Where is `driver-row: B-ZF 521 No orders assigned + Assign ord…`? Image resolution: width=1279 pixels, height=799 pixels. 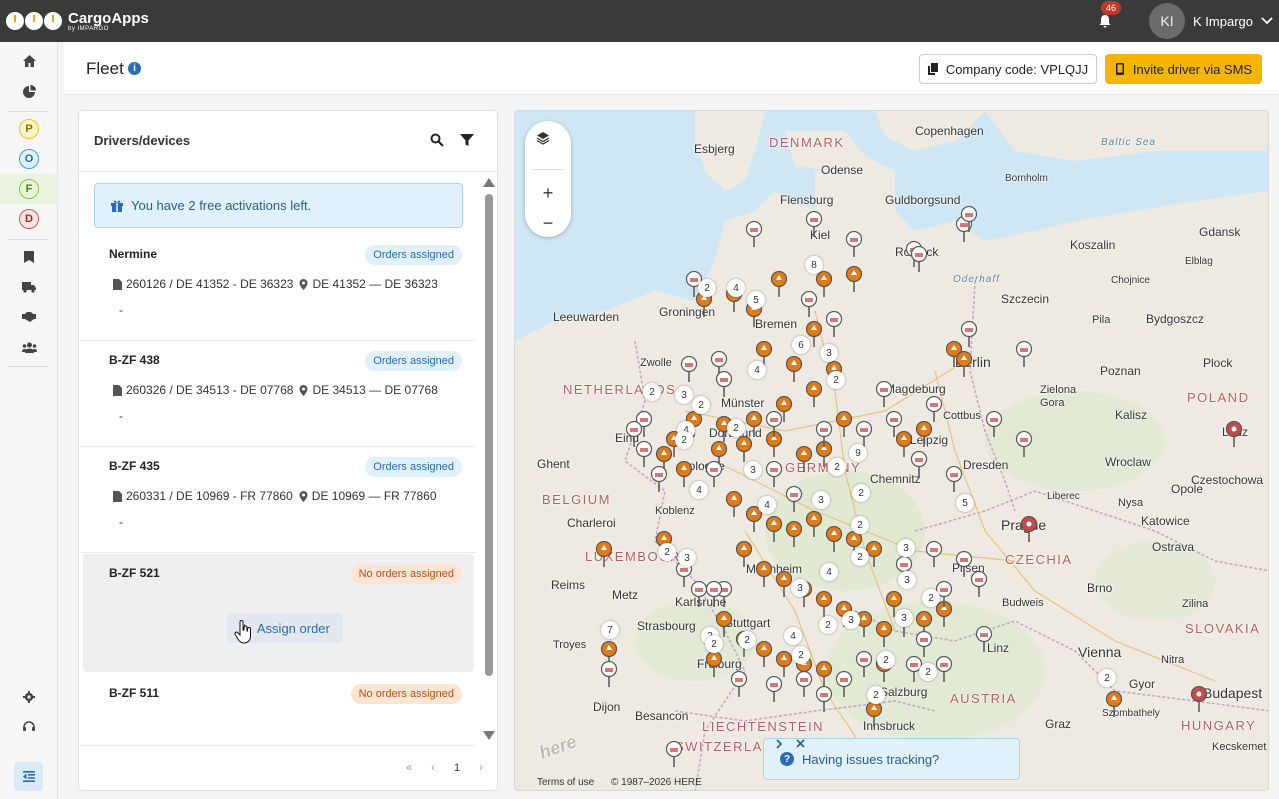
driver-row: B-ZF 521 No orders assigned + Assign ord… is located at coordinates (278, 613).